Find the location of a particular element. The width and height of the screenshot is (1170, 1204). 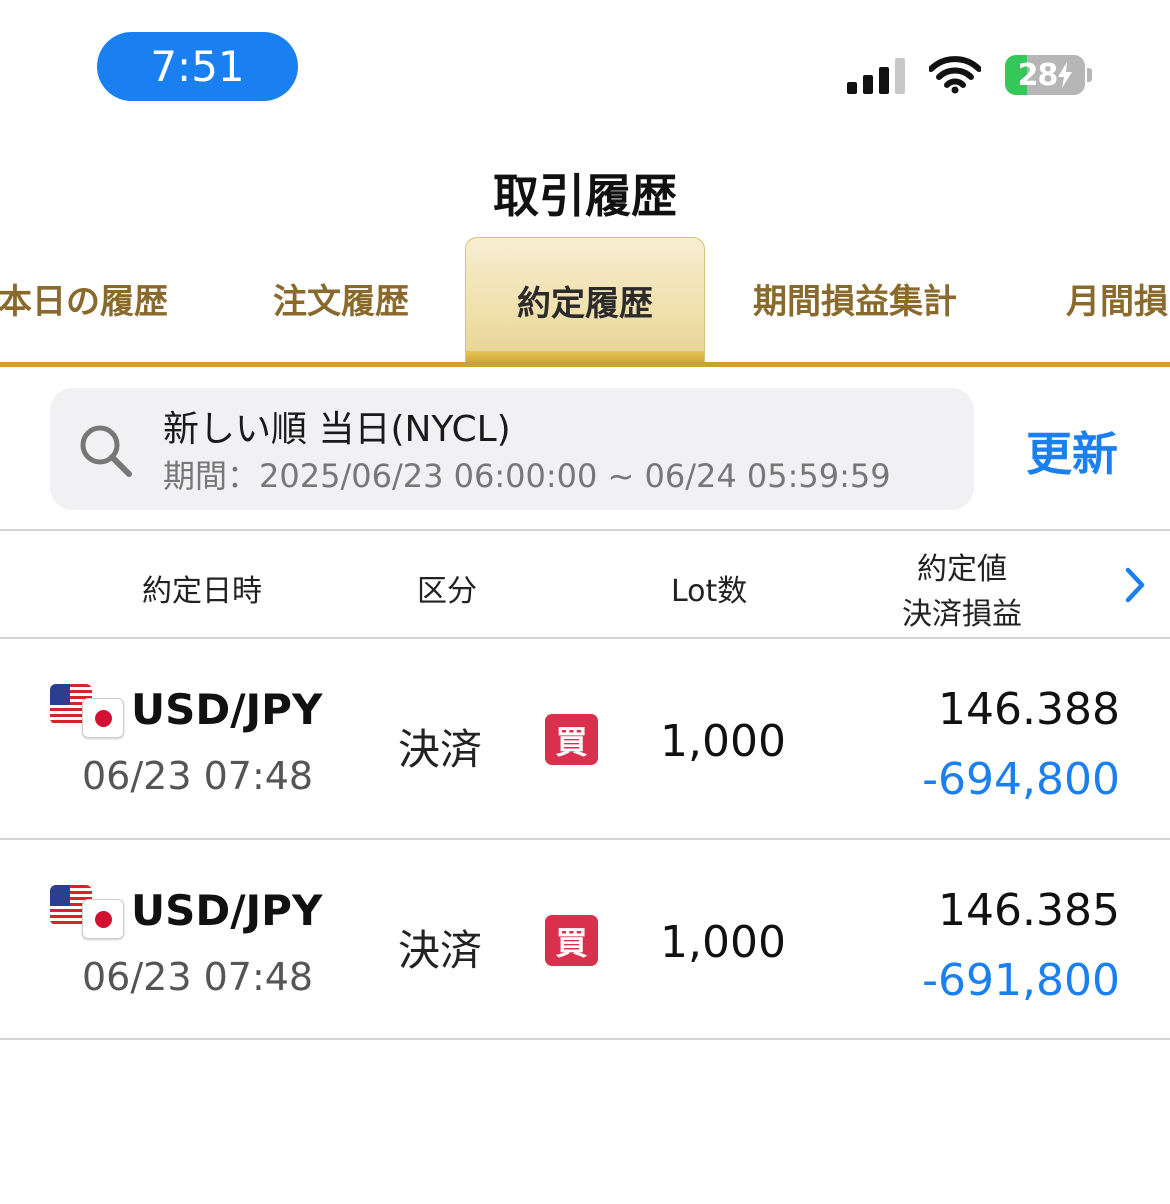

tab-order-history: 注文履歴 is located at coordinates (341, 298).